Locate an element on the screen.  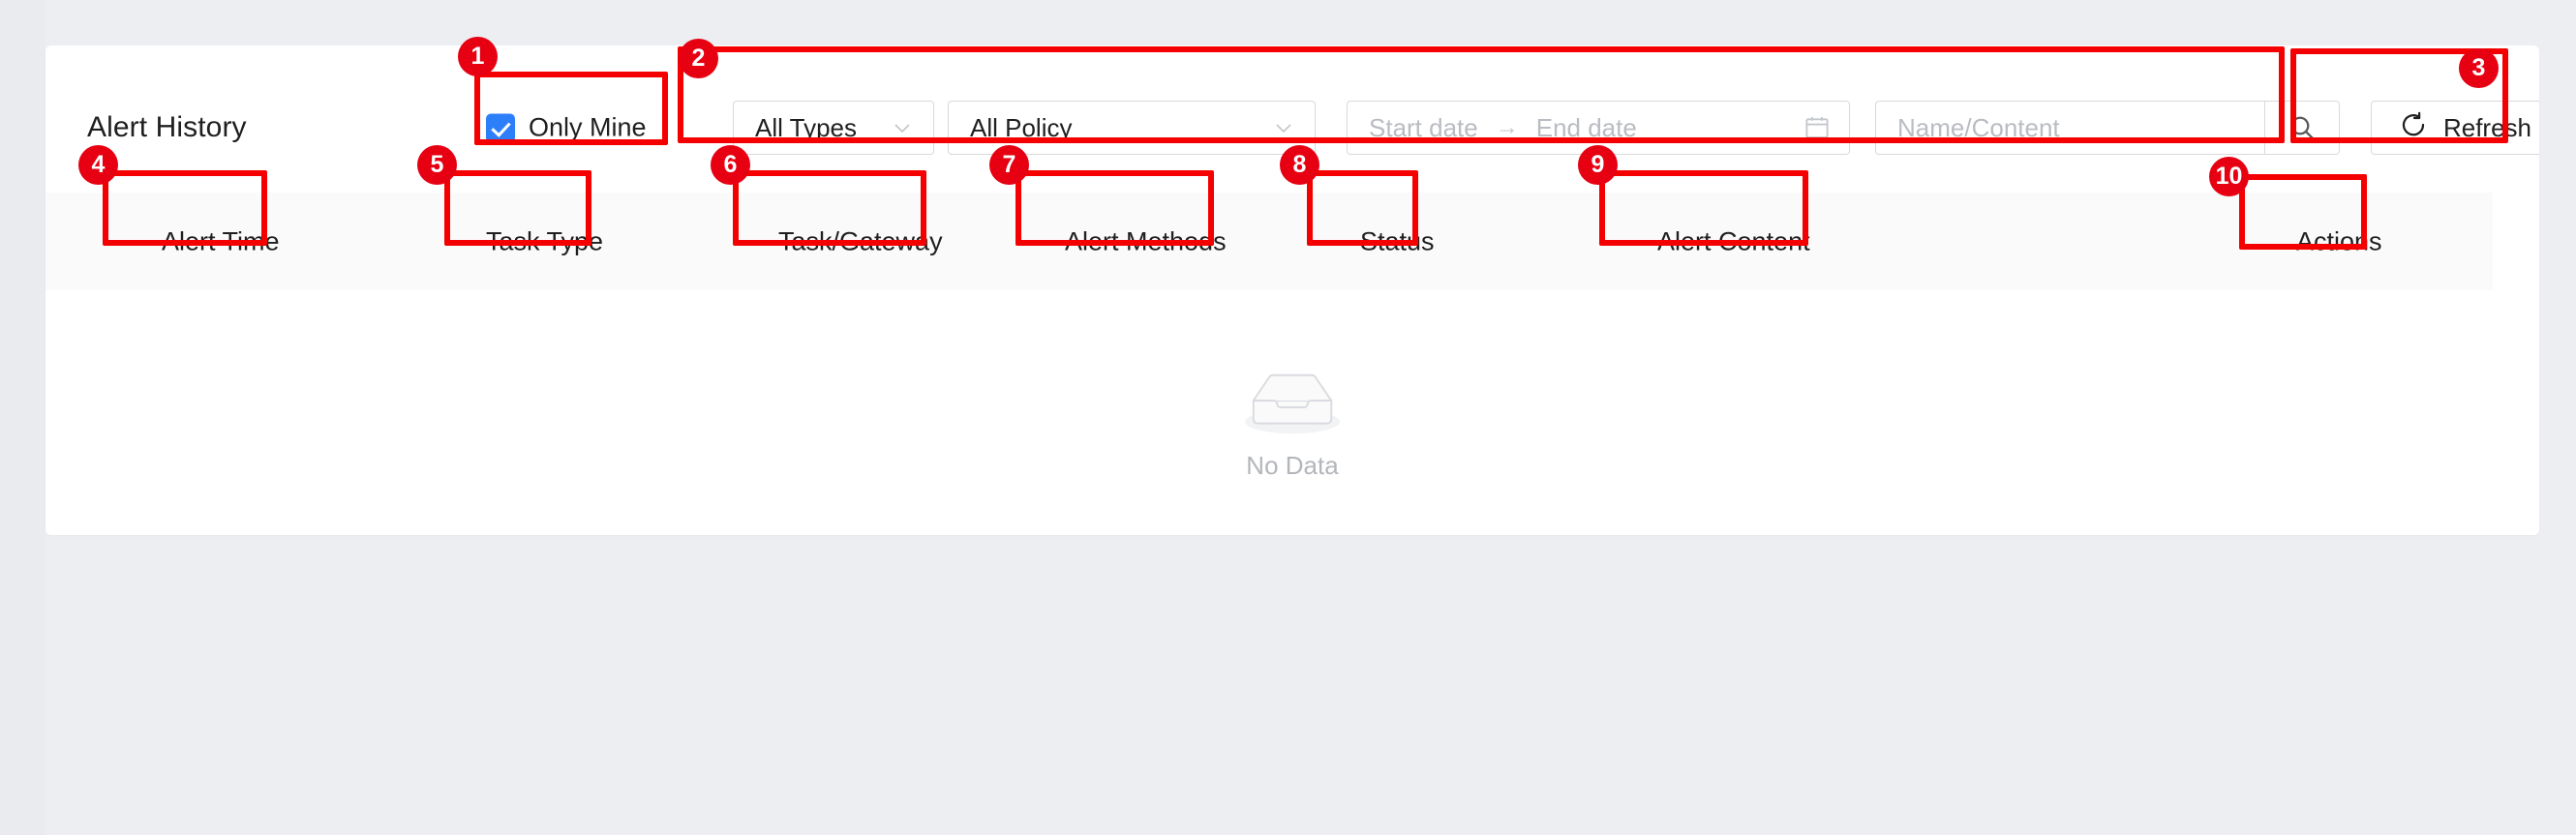
type-select: All Types is located at coordinates (833, 128).